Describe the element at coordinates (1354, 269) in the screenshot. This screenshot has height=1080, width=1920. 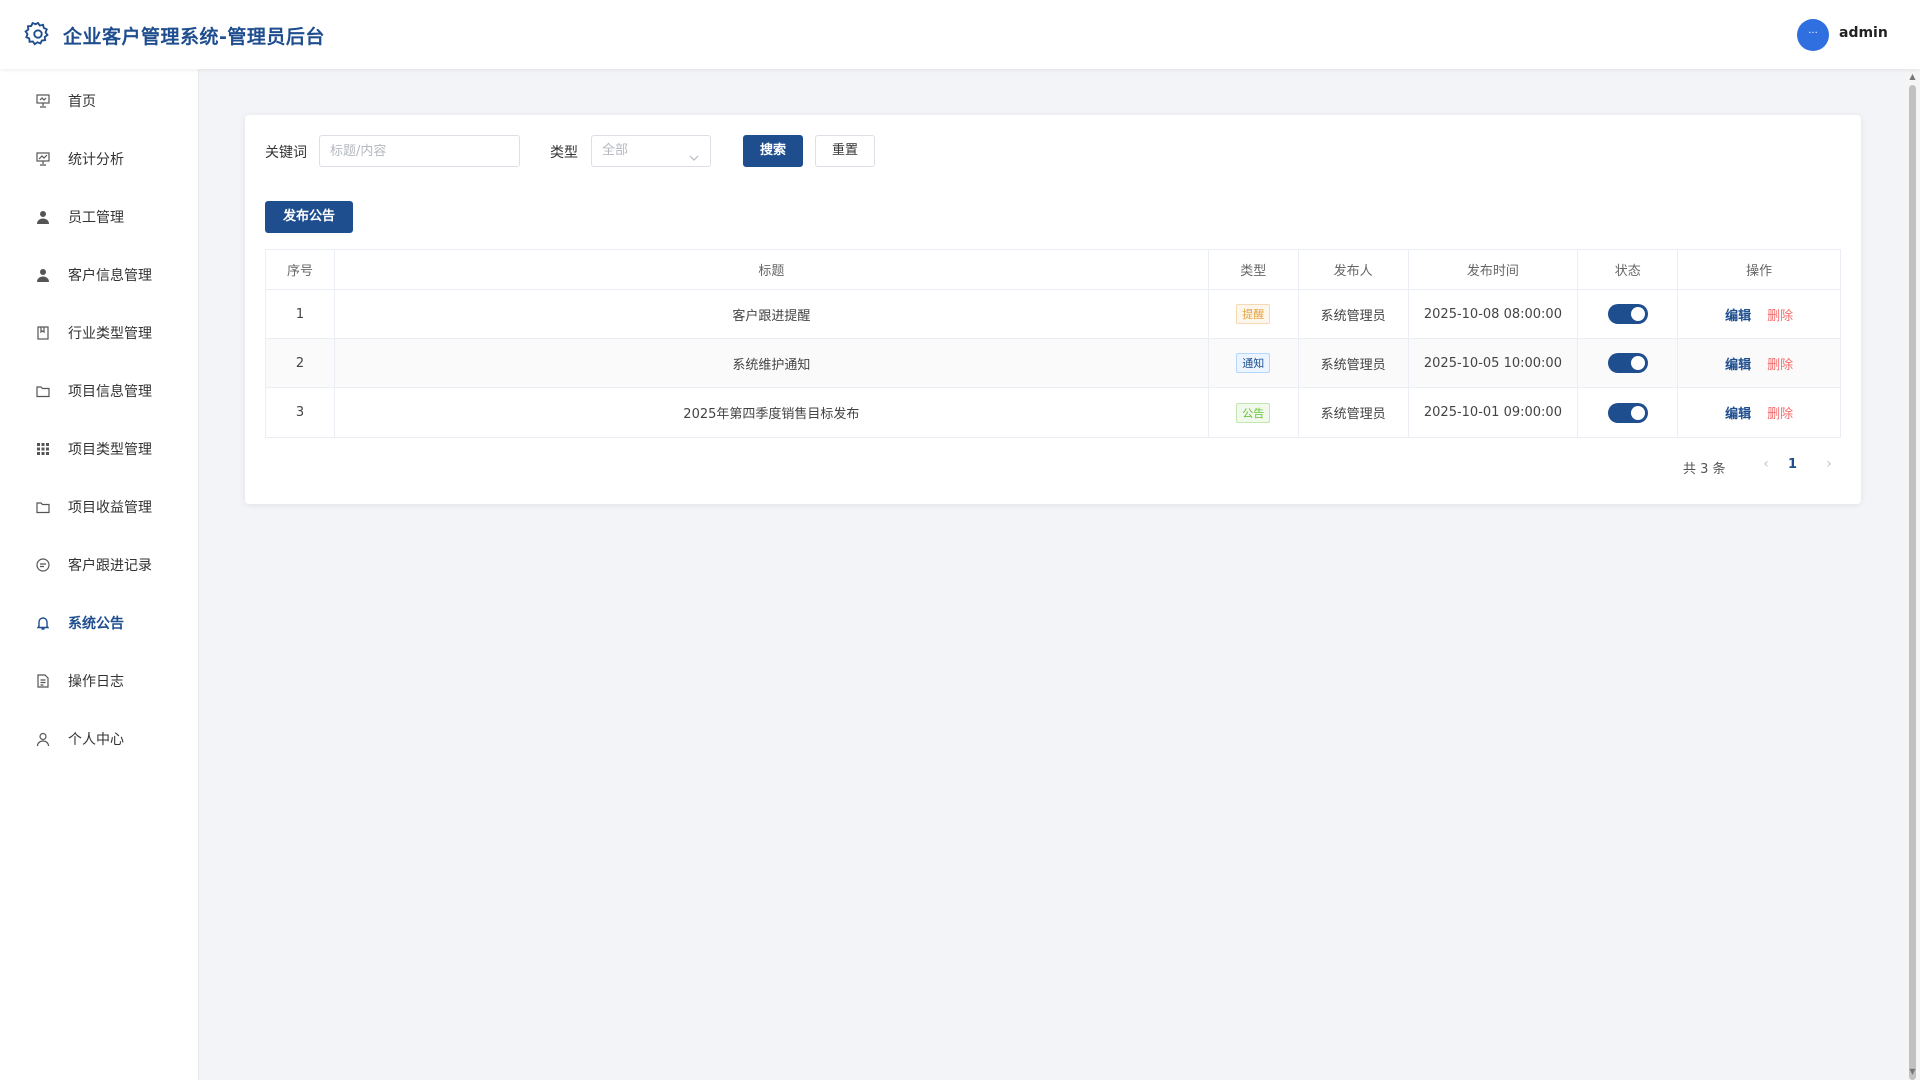
I see `header-publisher: 发布人` at that location.